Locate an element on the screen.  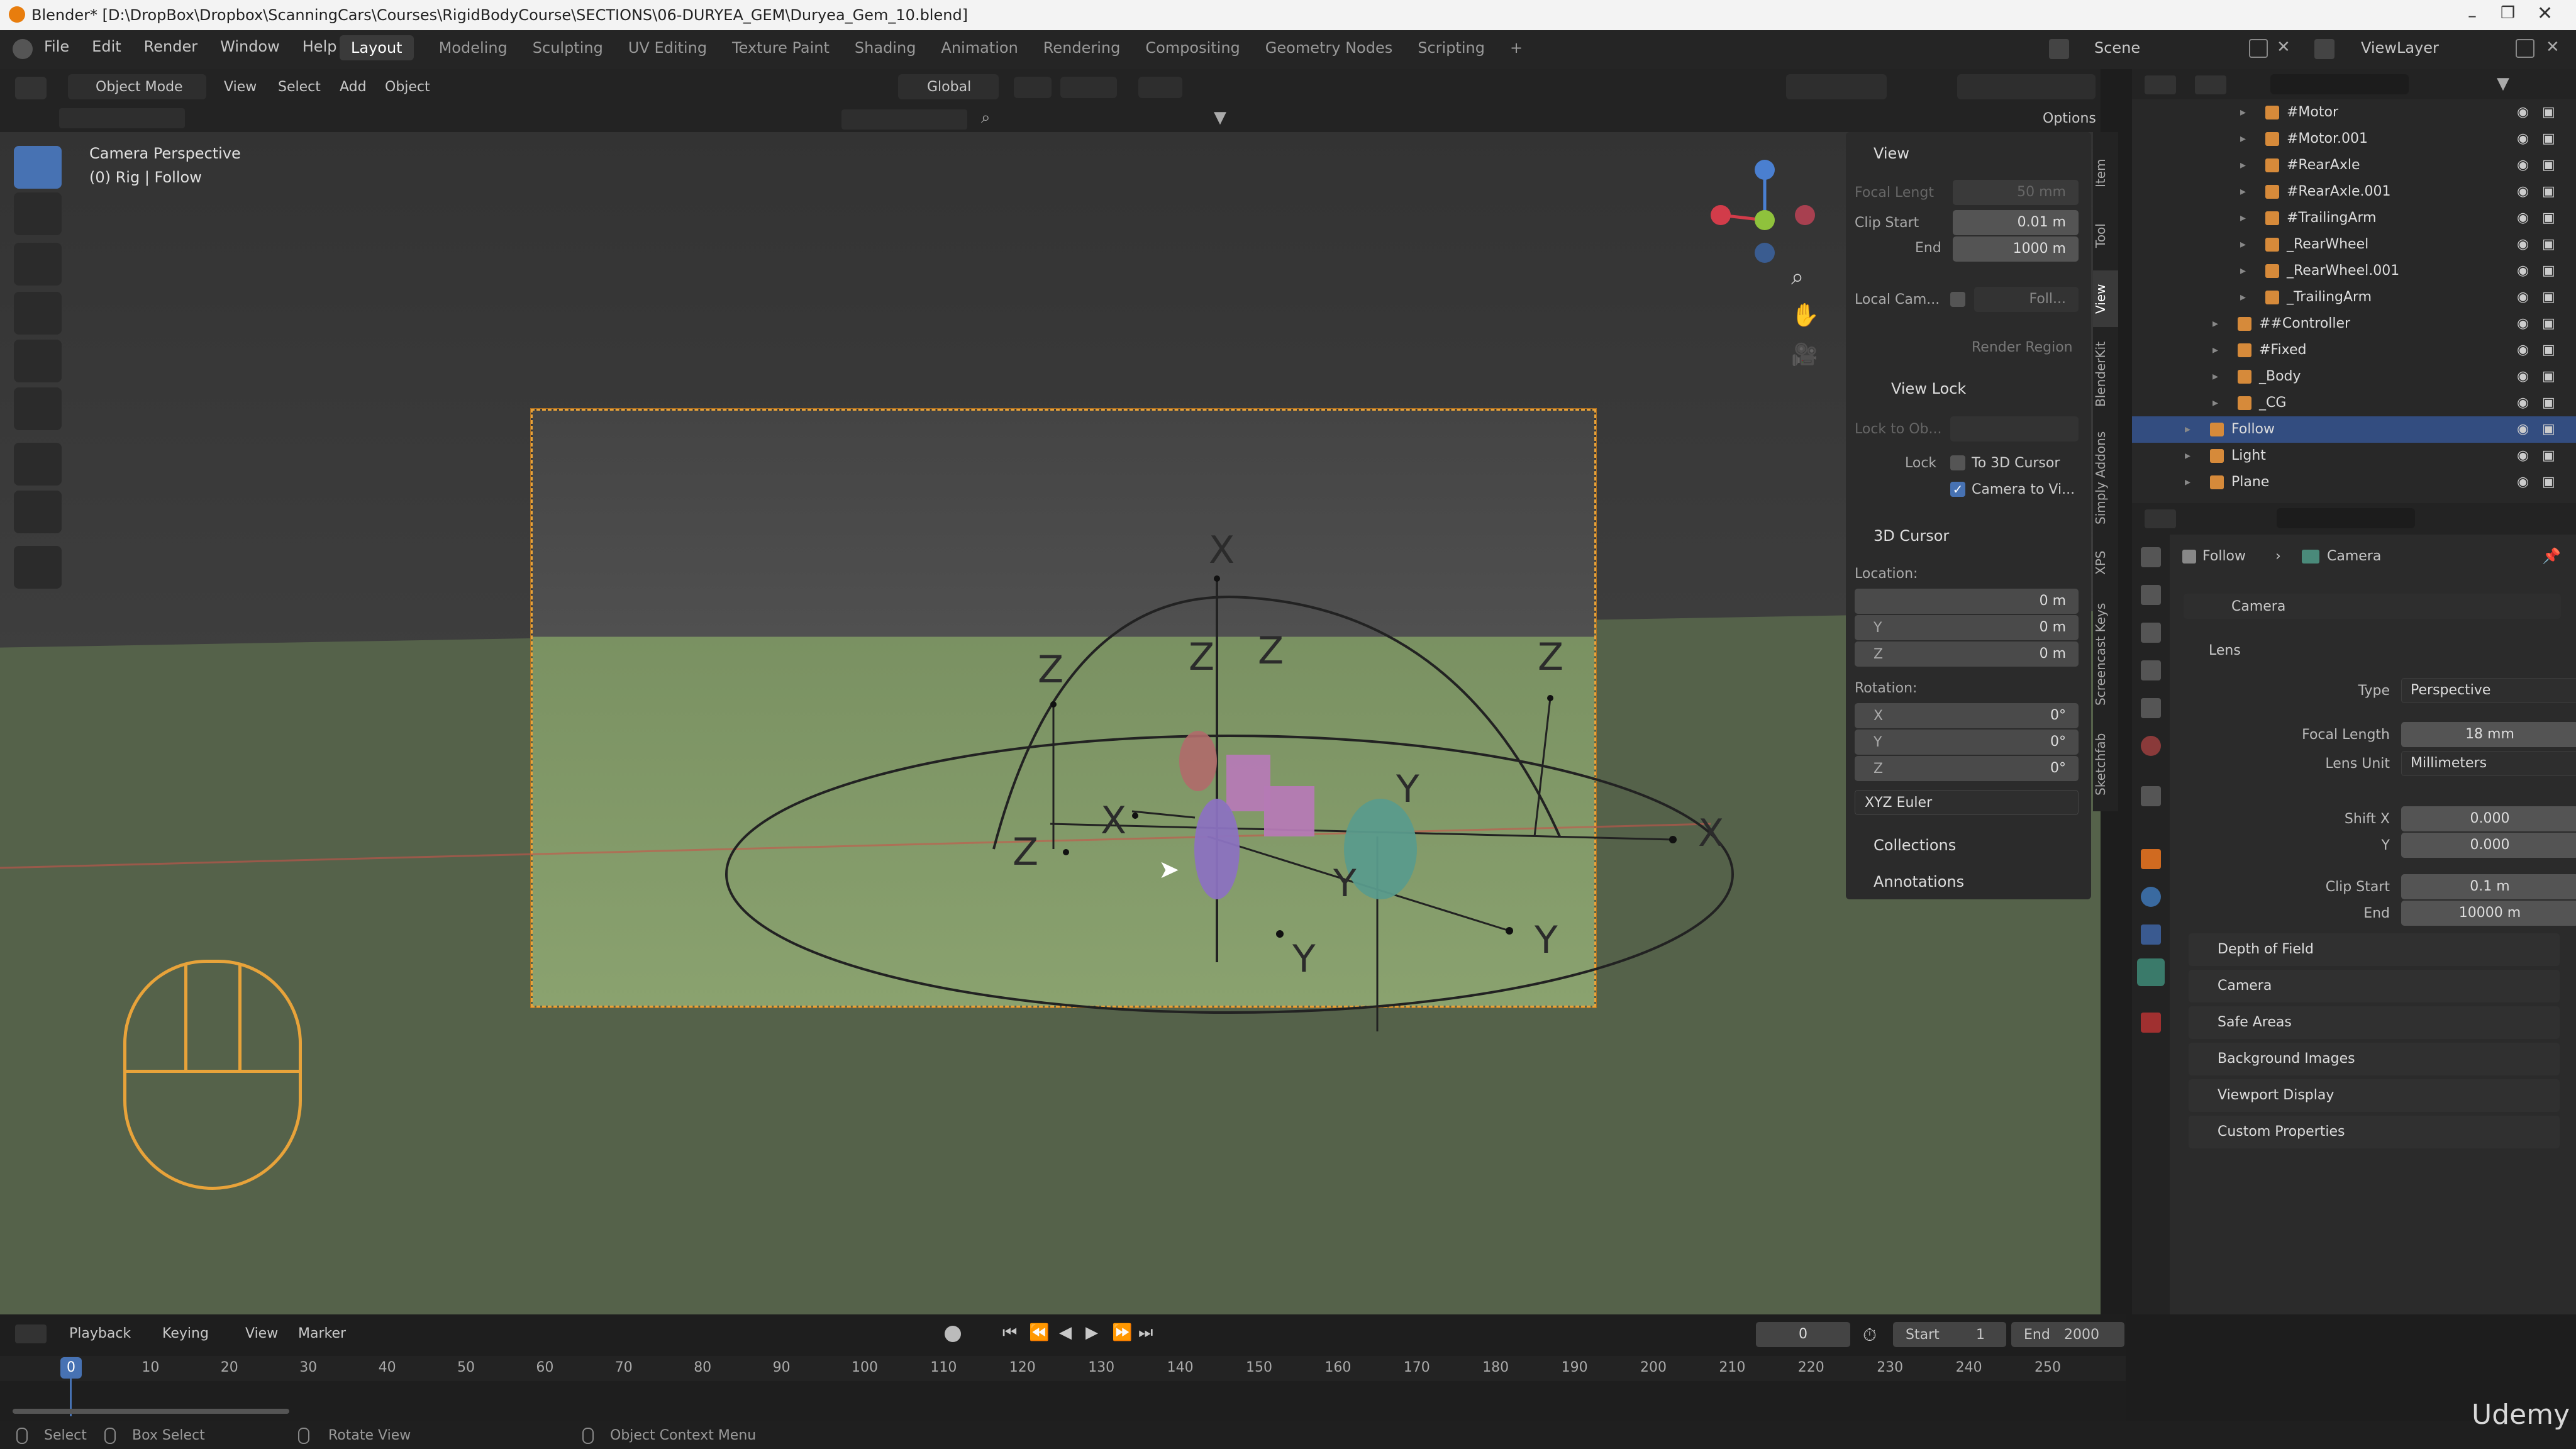
to-3d-cursor-checkbox is located at coordinates (1957, 462).